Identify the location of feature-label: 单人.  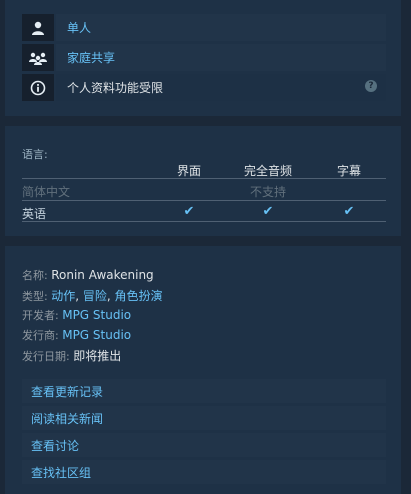
(221, 27).